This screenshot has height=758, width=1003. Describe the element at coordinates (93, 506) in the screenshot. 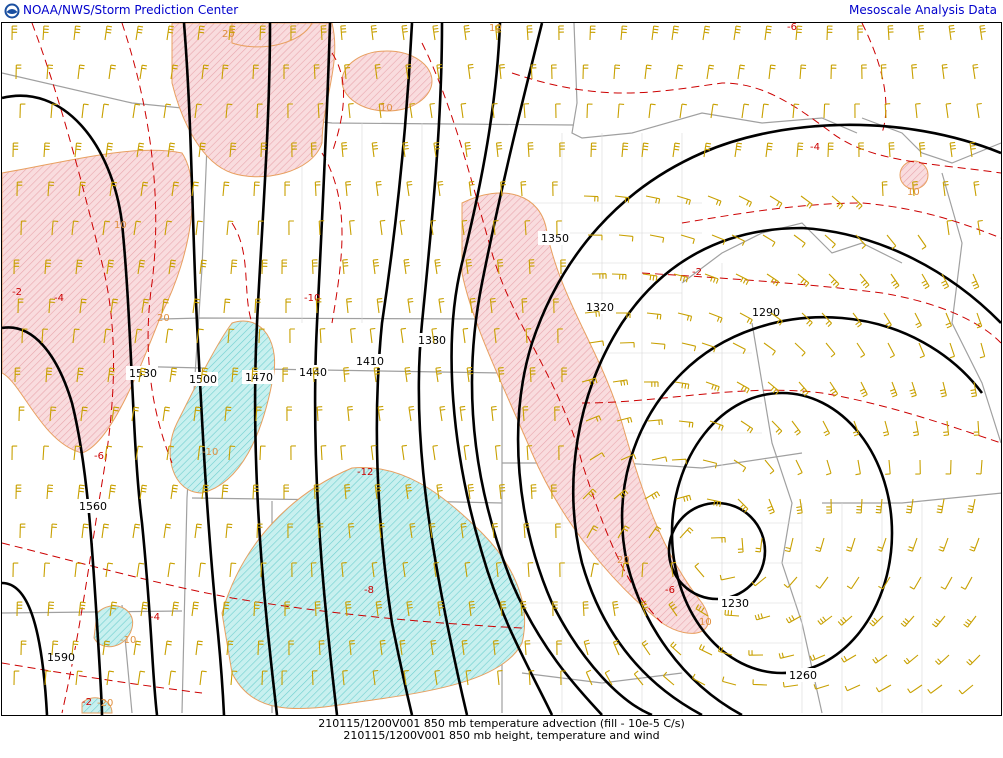

I see `height-label: 1560` at that location.